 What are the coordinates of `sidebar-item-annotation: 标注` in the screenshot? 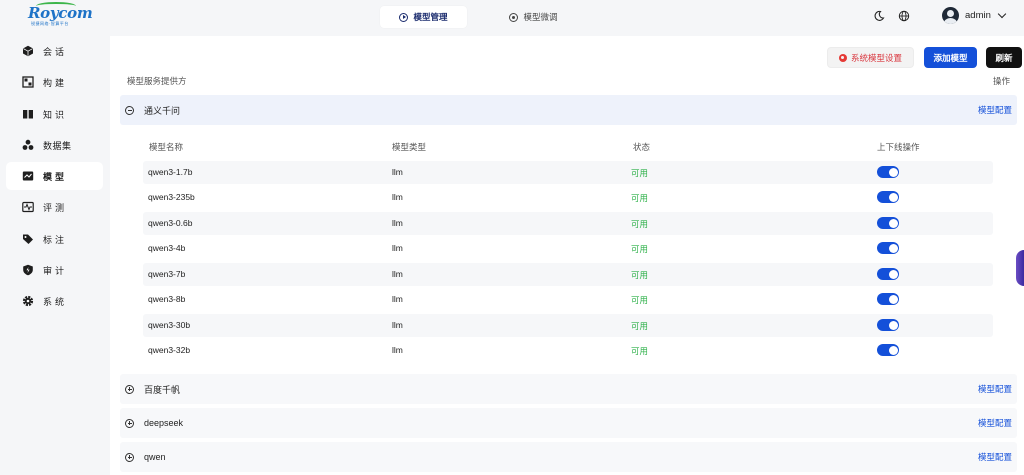 It's located at (54, 239).